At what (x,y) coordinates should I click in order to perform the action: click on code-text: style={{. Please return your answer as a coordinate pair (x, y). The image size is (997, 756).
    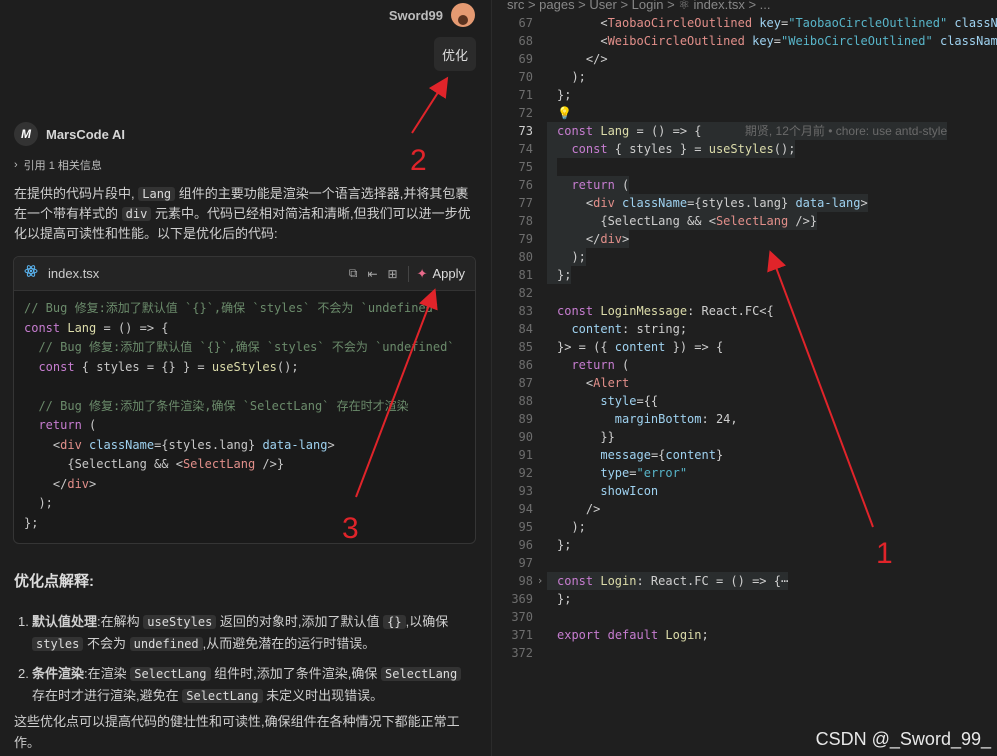
    Looking at the image, I should click on (629, 401).